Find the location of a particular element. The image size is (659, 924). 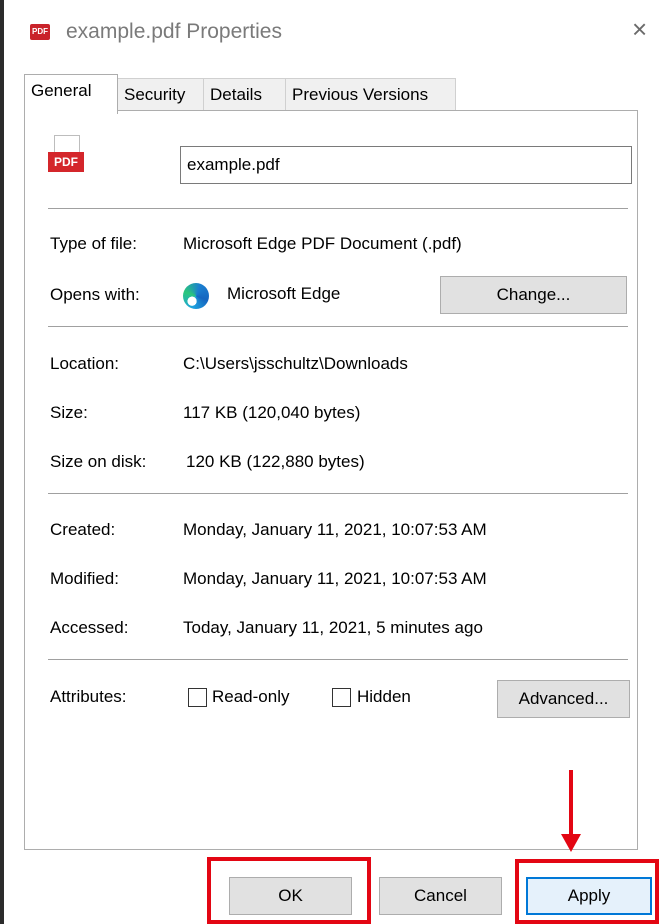

window-edge is located at coordinates (2, 462).